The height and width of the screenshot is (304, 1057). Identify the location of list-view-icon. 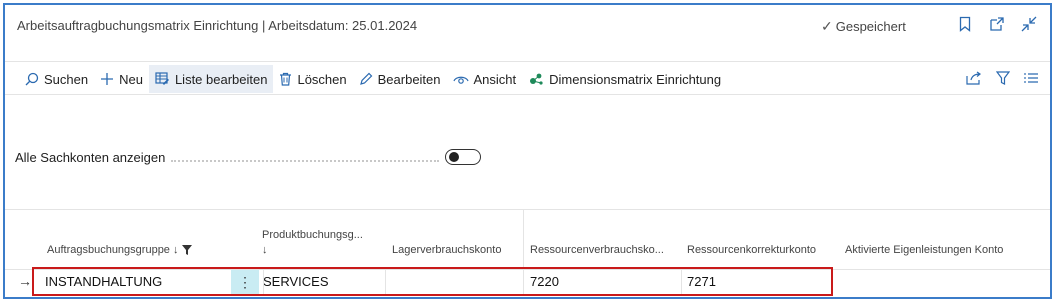
(1031, 79).